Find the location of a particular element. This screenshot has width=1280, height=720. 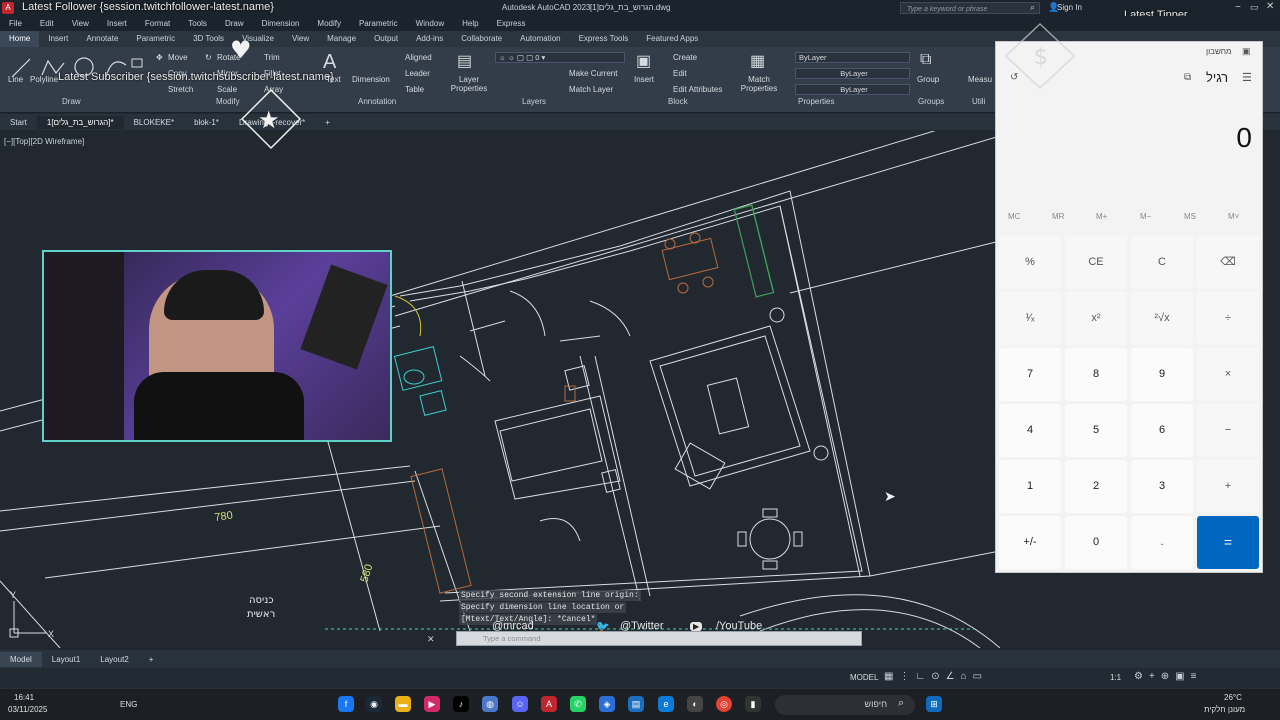

dimension-button: Dimension is located at coordinates (371, 79).